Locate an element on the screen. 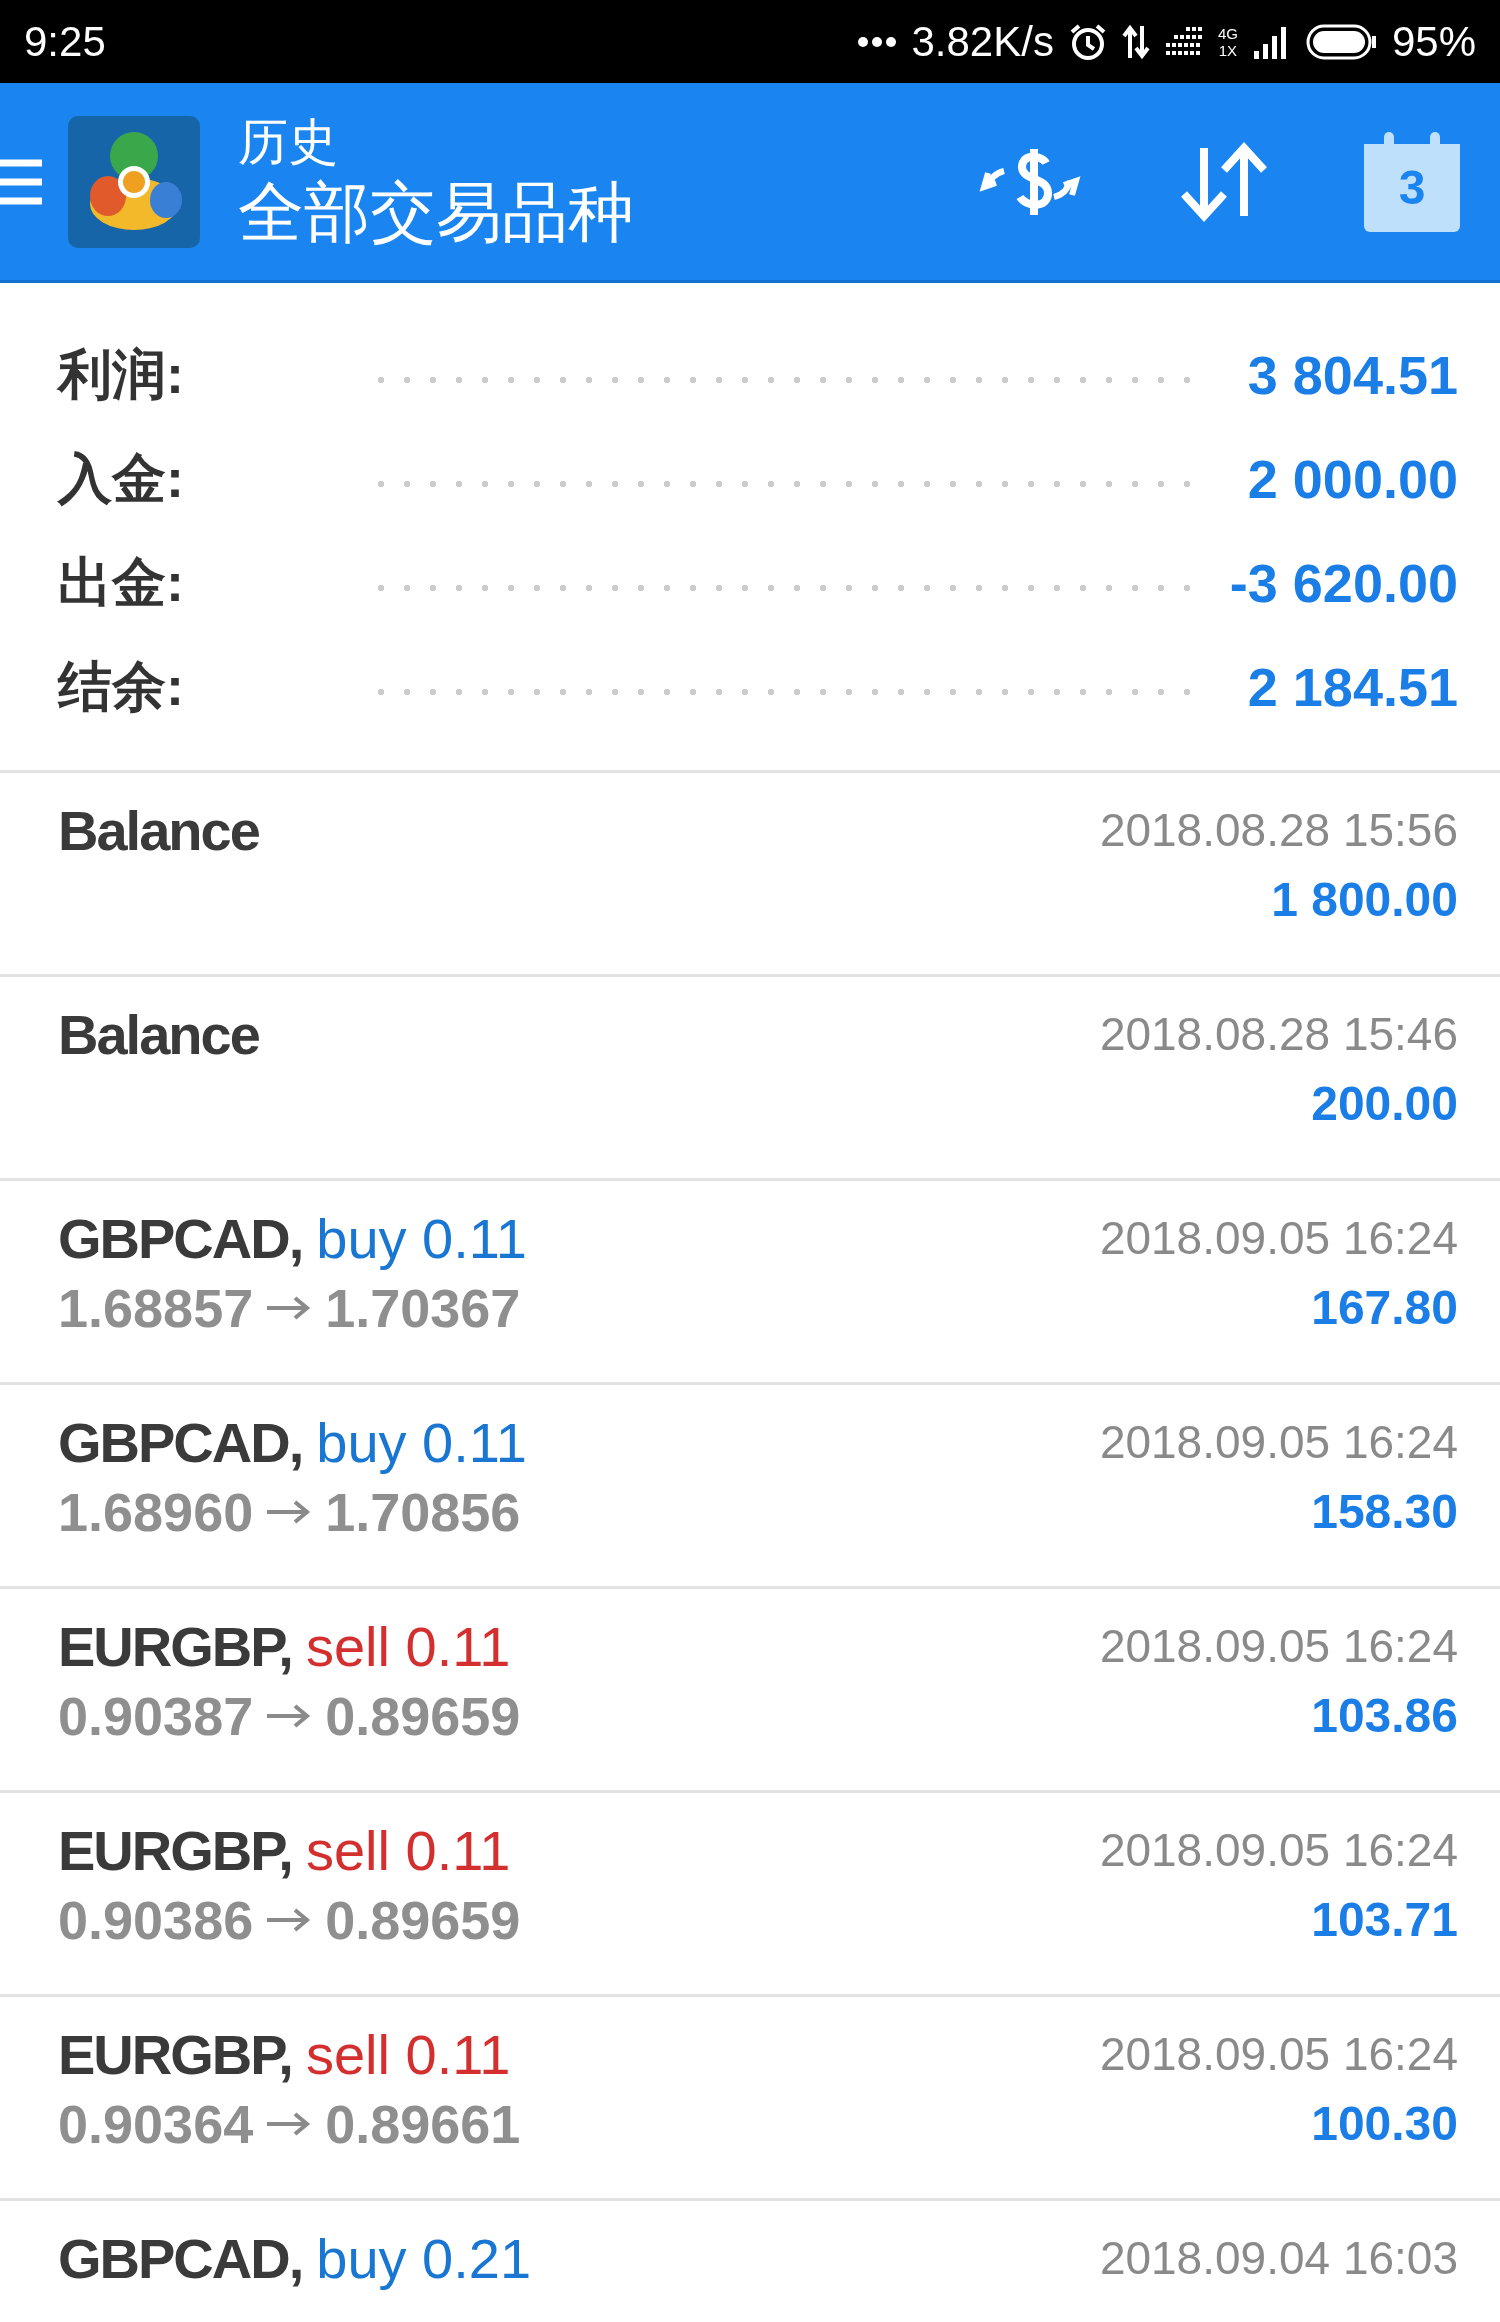 This screenshot has height=2322, width=1500. summary-label: 利润: is located at coordinates (121, 374).